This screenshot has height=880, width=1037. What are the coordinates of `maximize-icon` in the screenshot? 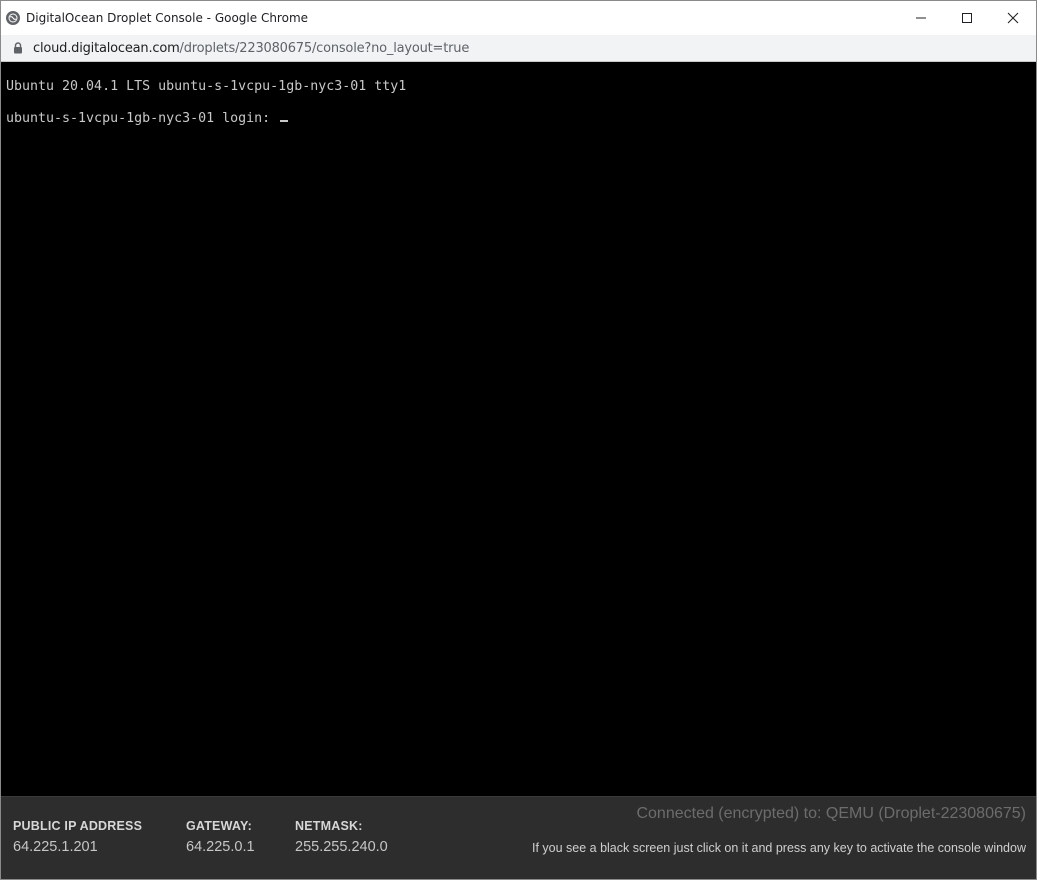 It's located at (967, 18).